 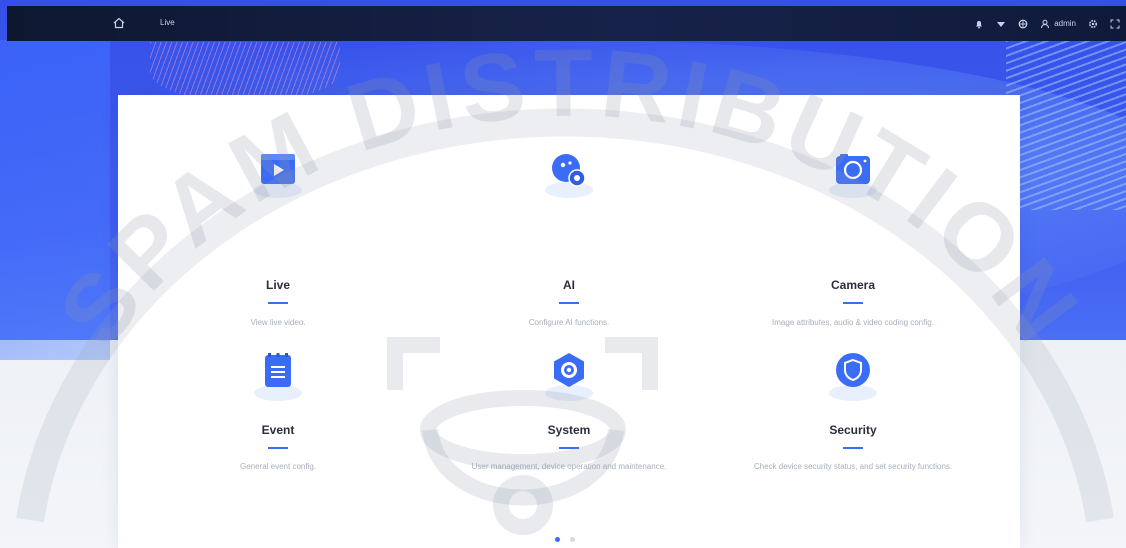 I want to click on top-bar: Live admin, so click(x=566, y=23).